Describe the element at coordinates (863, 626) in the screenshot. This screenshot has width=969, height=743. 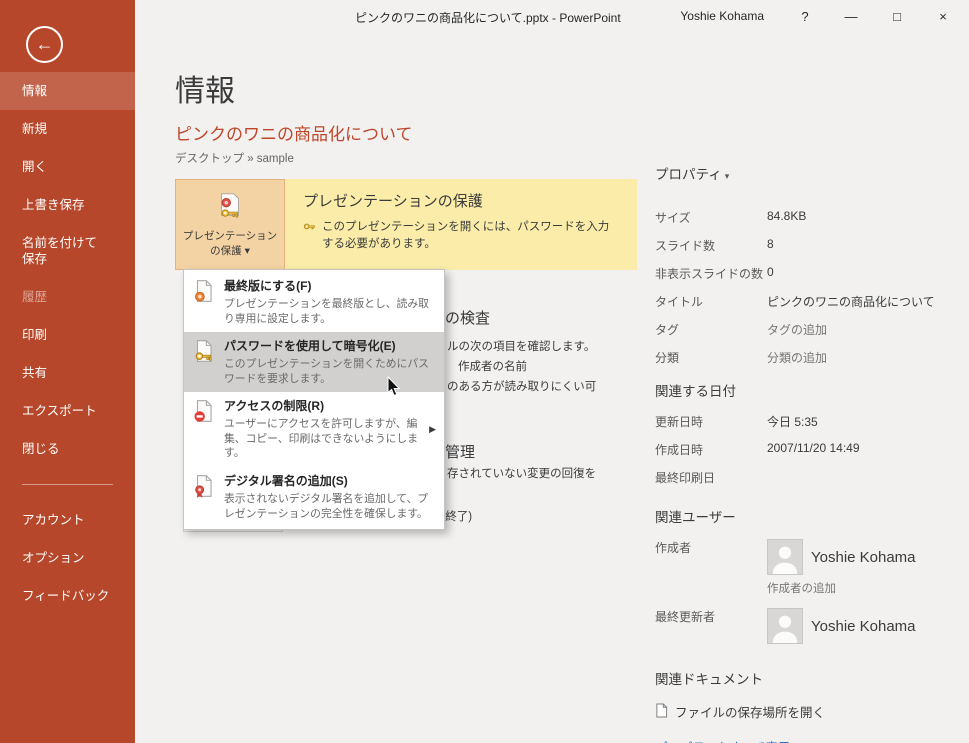
I see `modifier-name: Yoshie Kohama` at that location.